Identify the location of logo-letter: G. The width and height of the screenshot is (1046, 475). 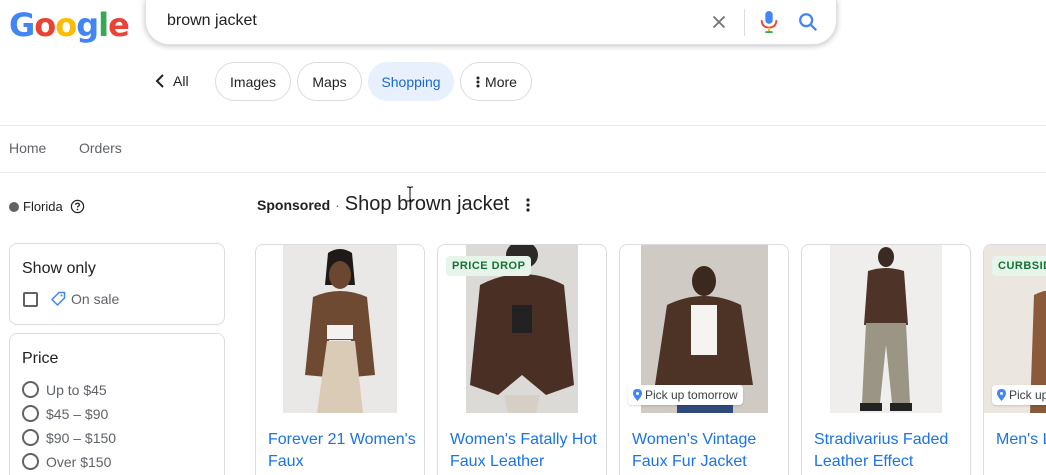
(22, 25).